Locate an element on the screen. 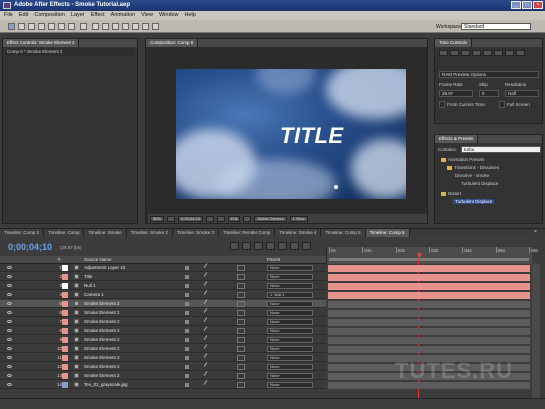  draft-3d-icon is located at coordinates (258, 246).